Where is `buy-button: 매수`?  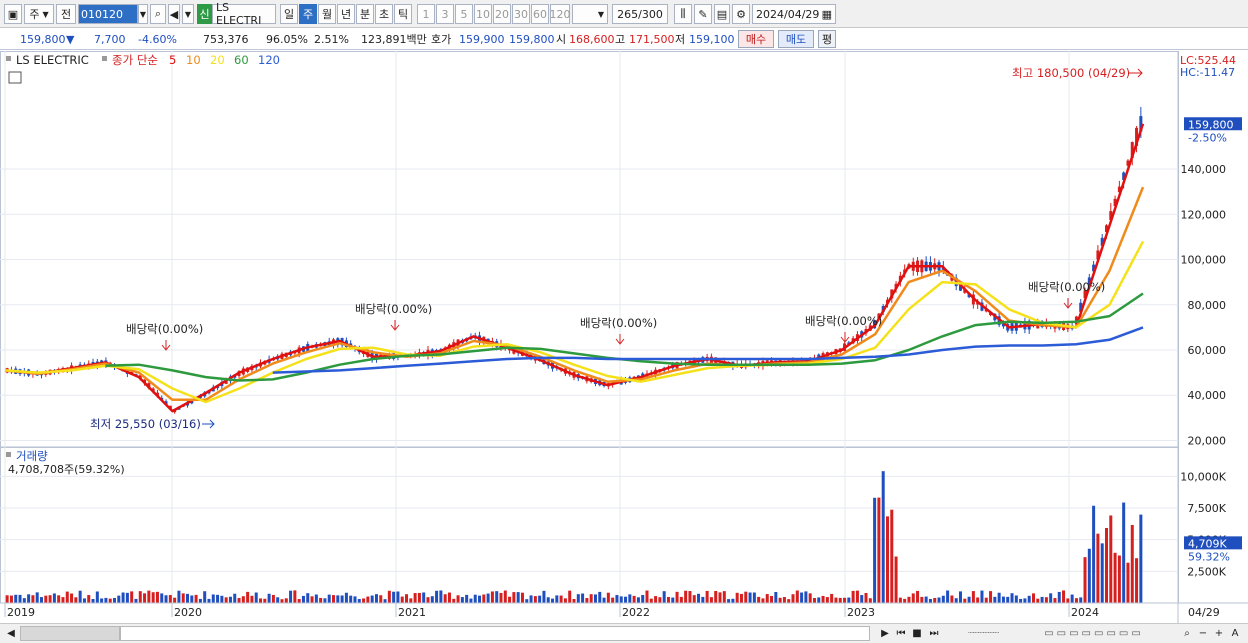 buy-button: 매수 is located at coordinates (756, 39).